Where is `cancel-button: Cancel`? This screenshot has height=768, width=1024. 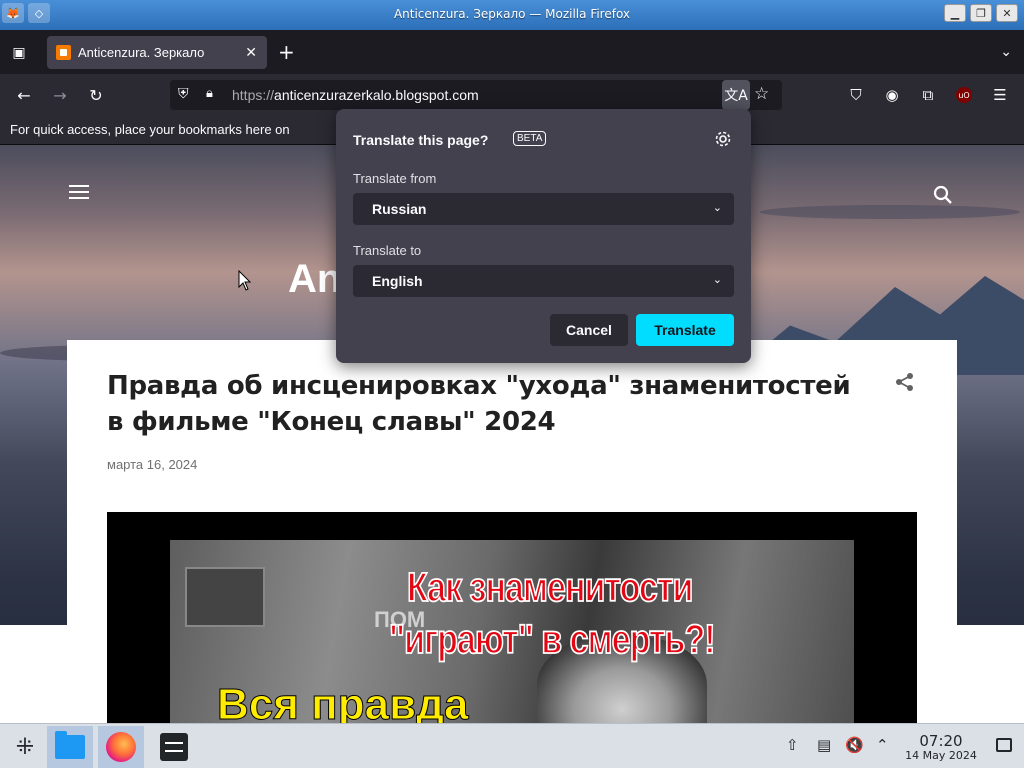
cancel-button: Cancel is located at coordinates (589, 330).